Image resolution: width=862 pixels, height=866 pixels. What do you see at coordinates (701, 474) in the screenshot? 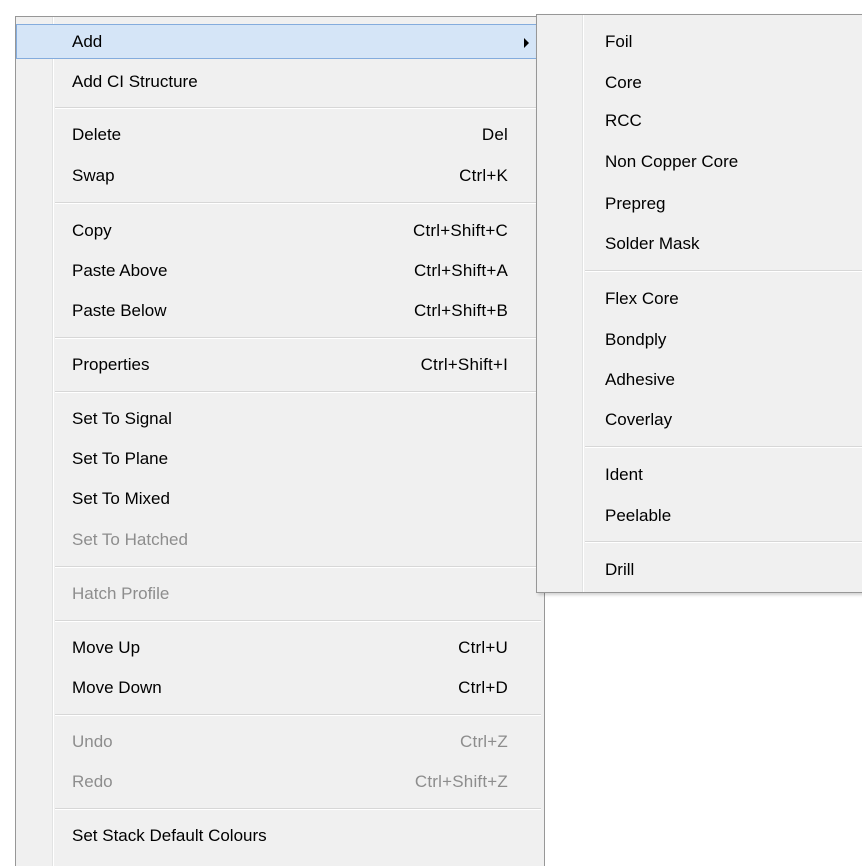
I see `submenu-item-ident: Ident` at bounding box center [701, 474].